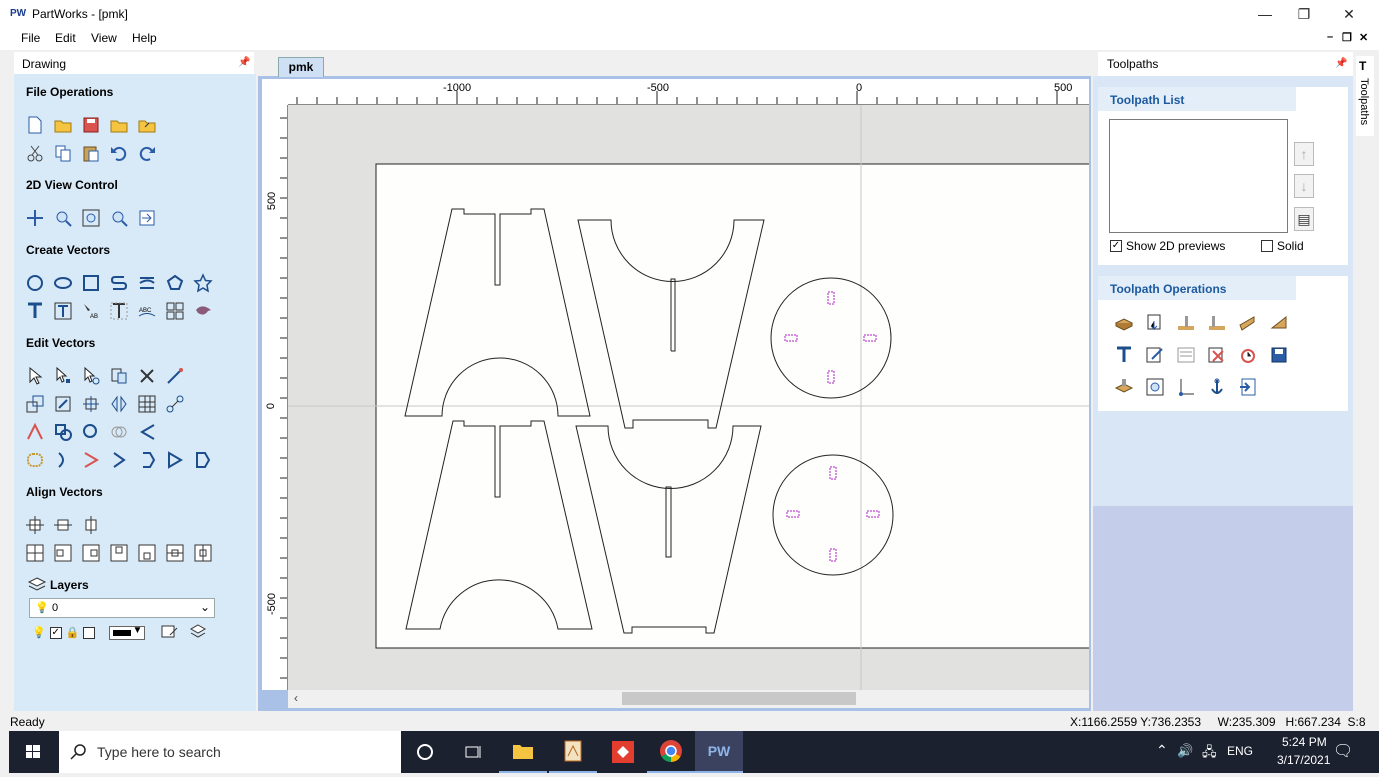 The height and width of the screenshot is (777, 1379). I want to click on solid-checkbox: Solid, so click(1282, 246).